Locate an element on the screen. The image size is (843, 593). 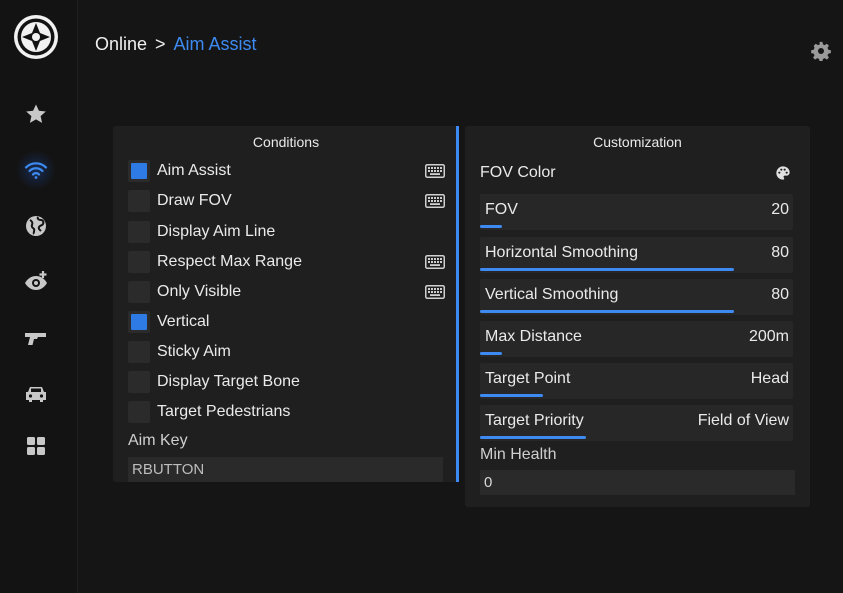
slider-fov: FOV 20 is located at coordinates (636, 212).